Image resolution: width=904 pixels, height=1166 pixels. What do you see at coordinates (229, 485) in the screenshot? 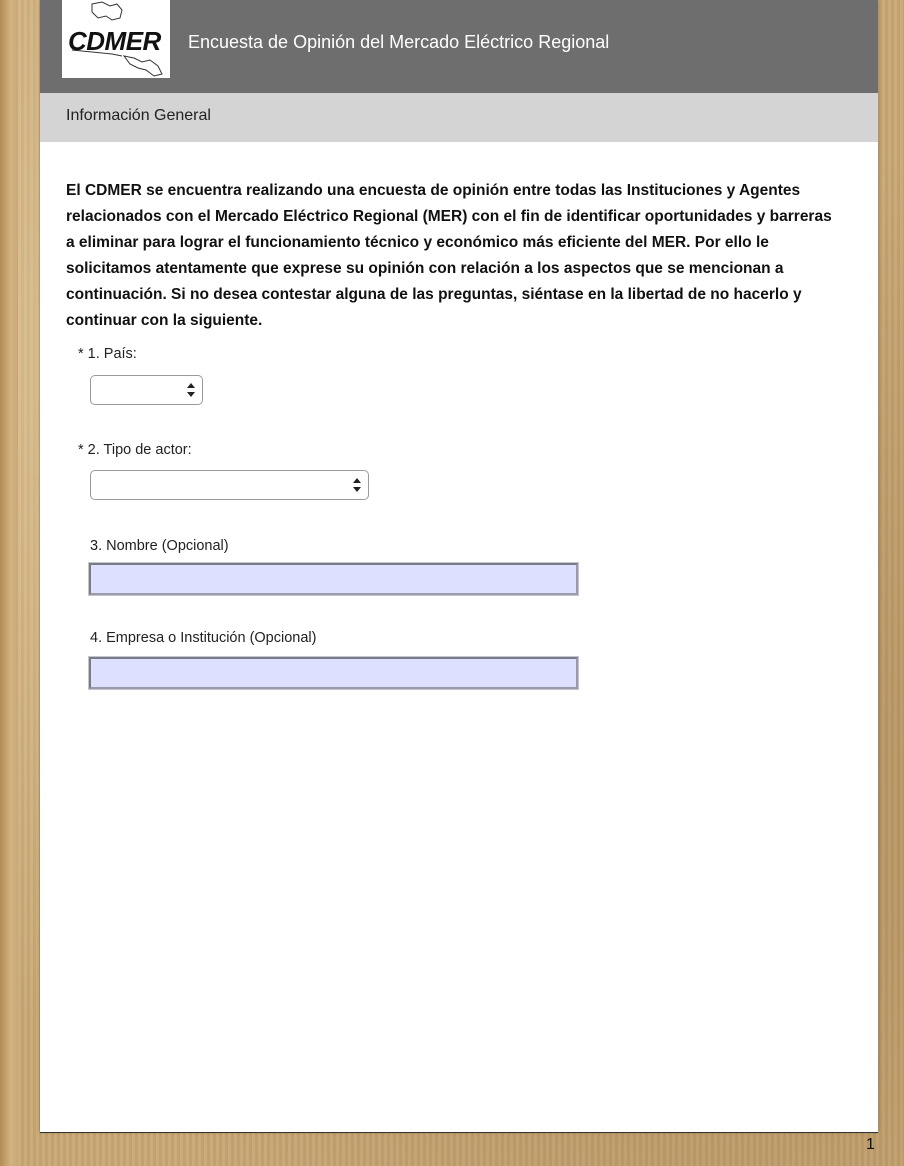
I see `actor-type-select` at bounding box center [229, 485].